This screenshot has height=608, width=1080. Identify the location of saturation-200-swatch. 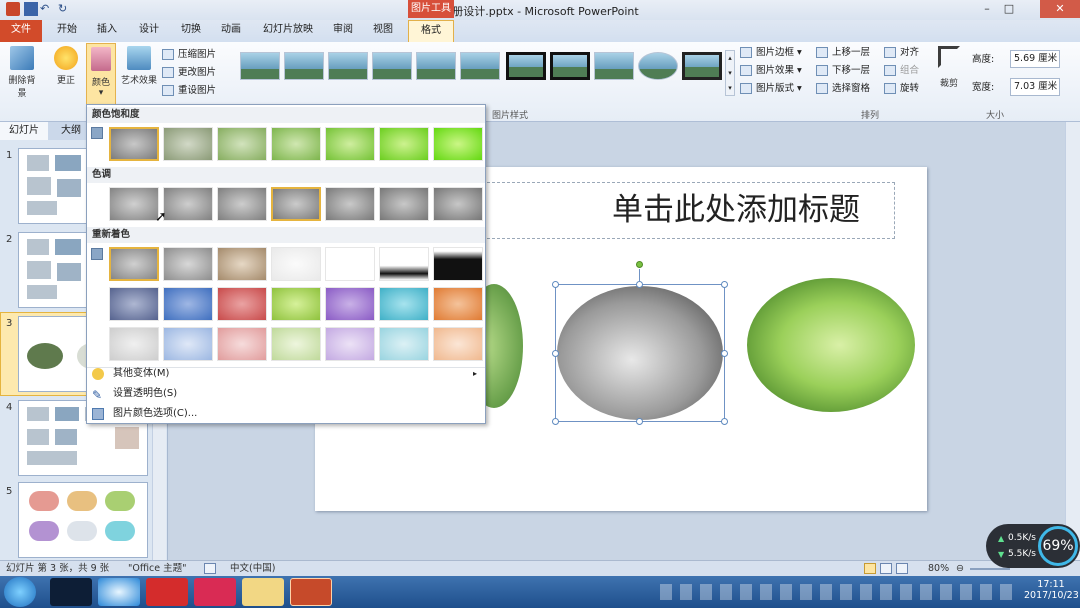
(404, 144).